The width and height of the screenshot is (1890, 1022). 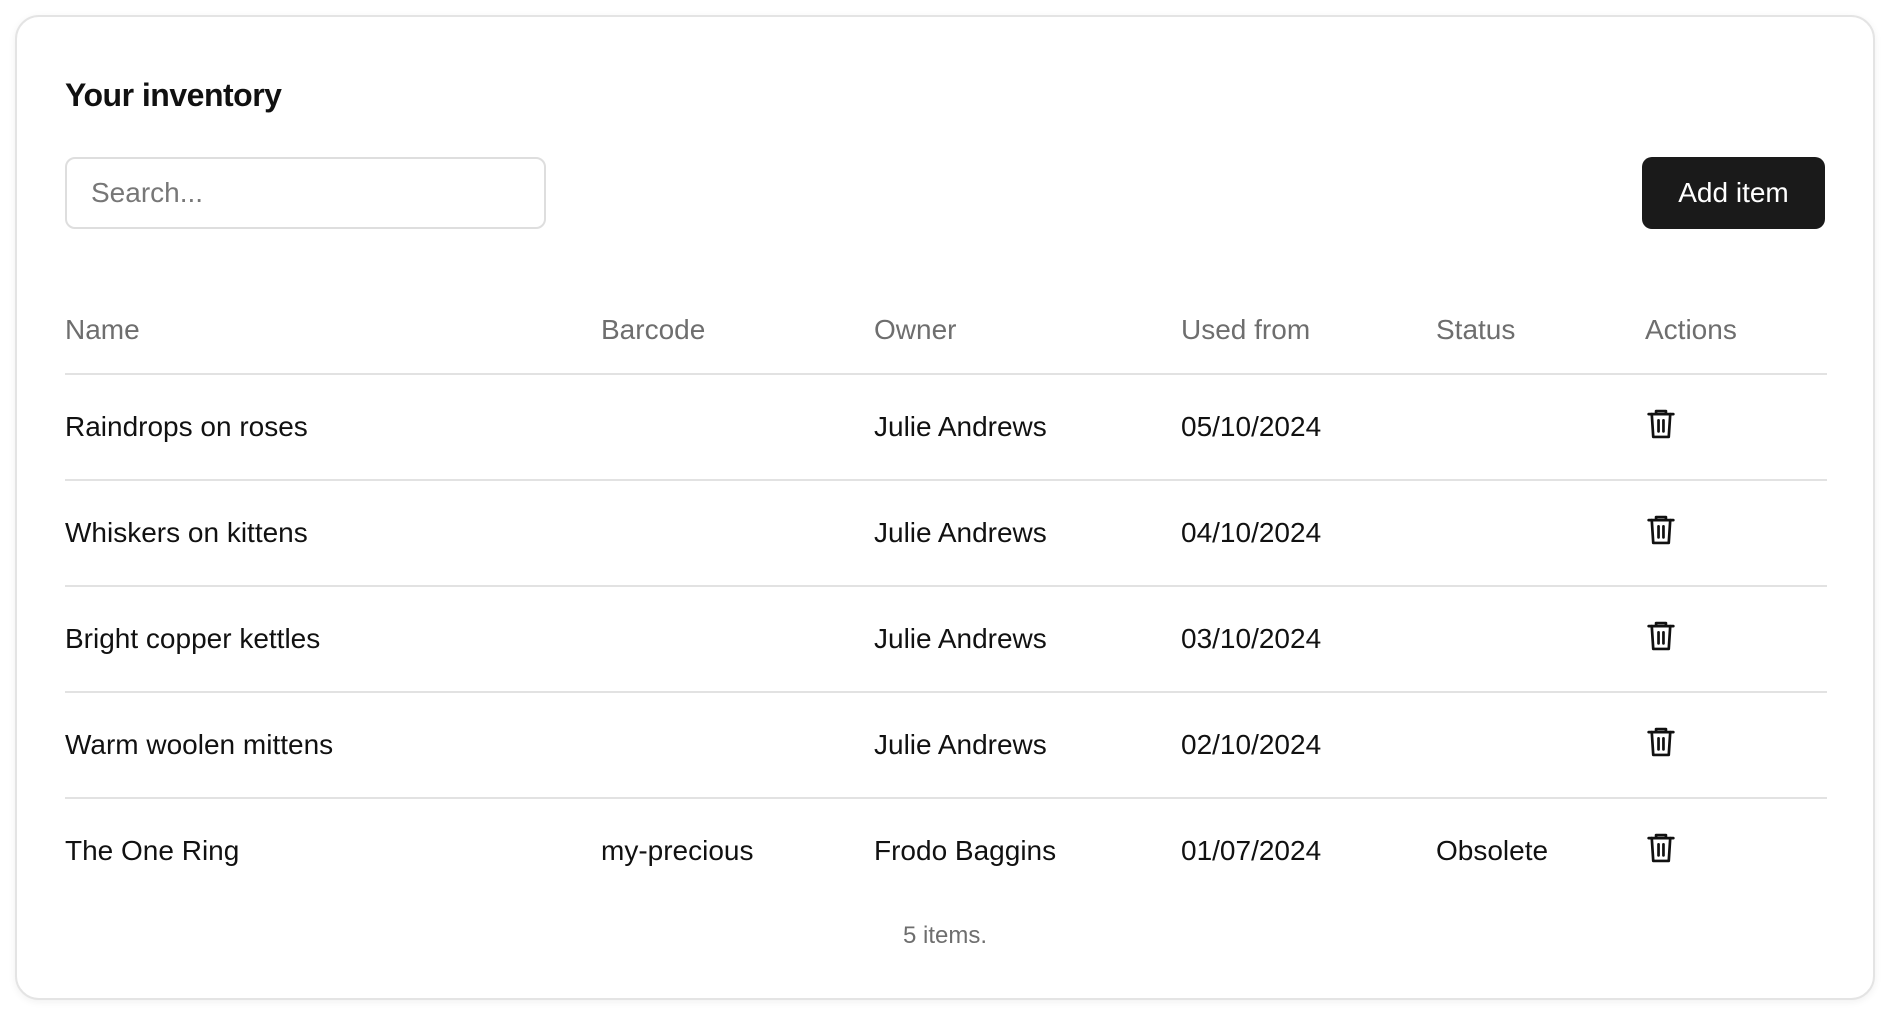 What do you see at coordinates (1308, 745) in the screenshot?
I see `cell-used-from: 02/10/2024` at bounding box center [1308, 745].